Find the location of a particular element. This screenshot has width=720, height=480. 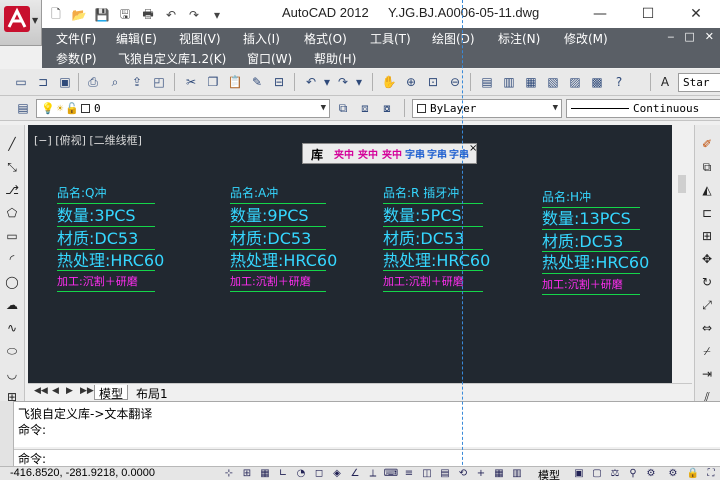

scale-icon: ⤢ is located at coordinates (707, 305).